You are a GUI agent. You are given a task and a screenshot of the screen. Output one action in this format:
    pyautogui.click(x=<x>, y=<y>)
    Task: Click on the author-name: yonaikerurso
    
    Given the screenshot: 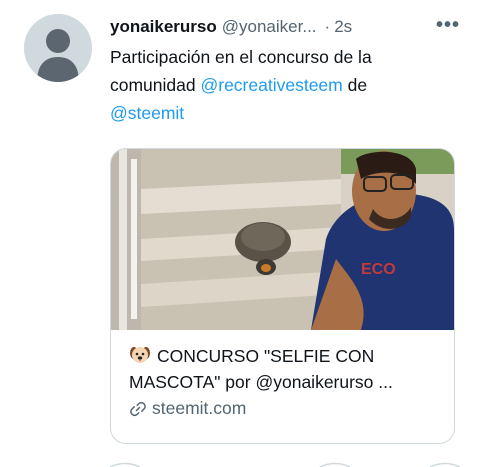 What is the action you would take?
    pyautogui.click(x=163, y=27)
    